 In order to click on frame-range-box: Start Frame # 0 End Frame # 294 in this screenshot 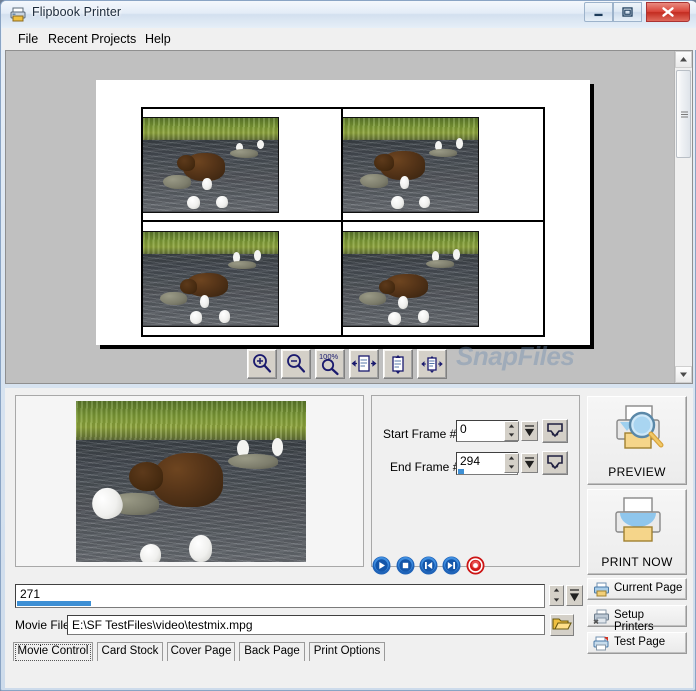, I will do `click(475, 481)`.